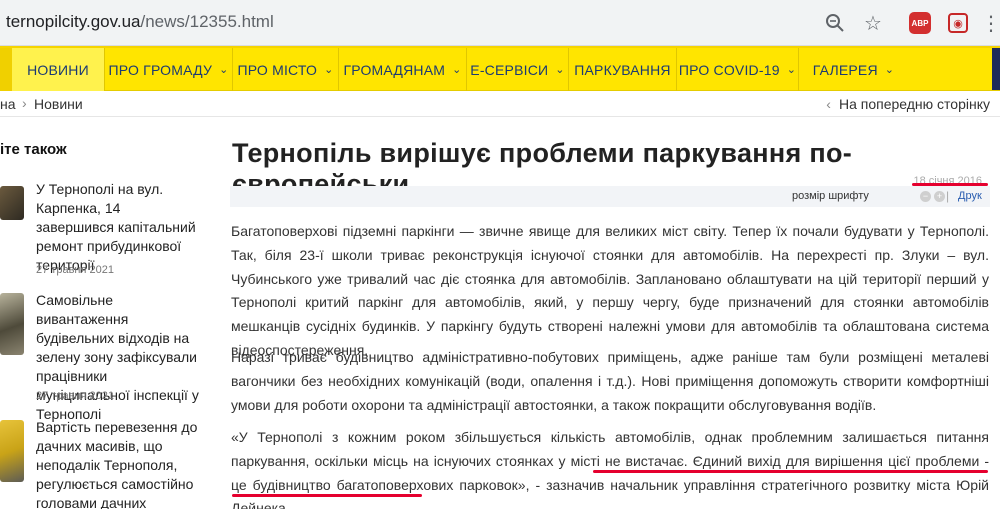  I want to click on article-meta-bar: 18 січня 2016 розмір шрифту − + | Друк, so click(610, 191).